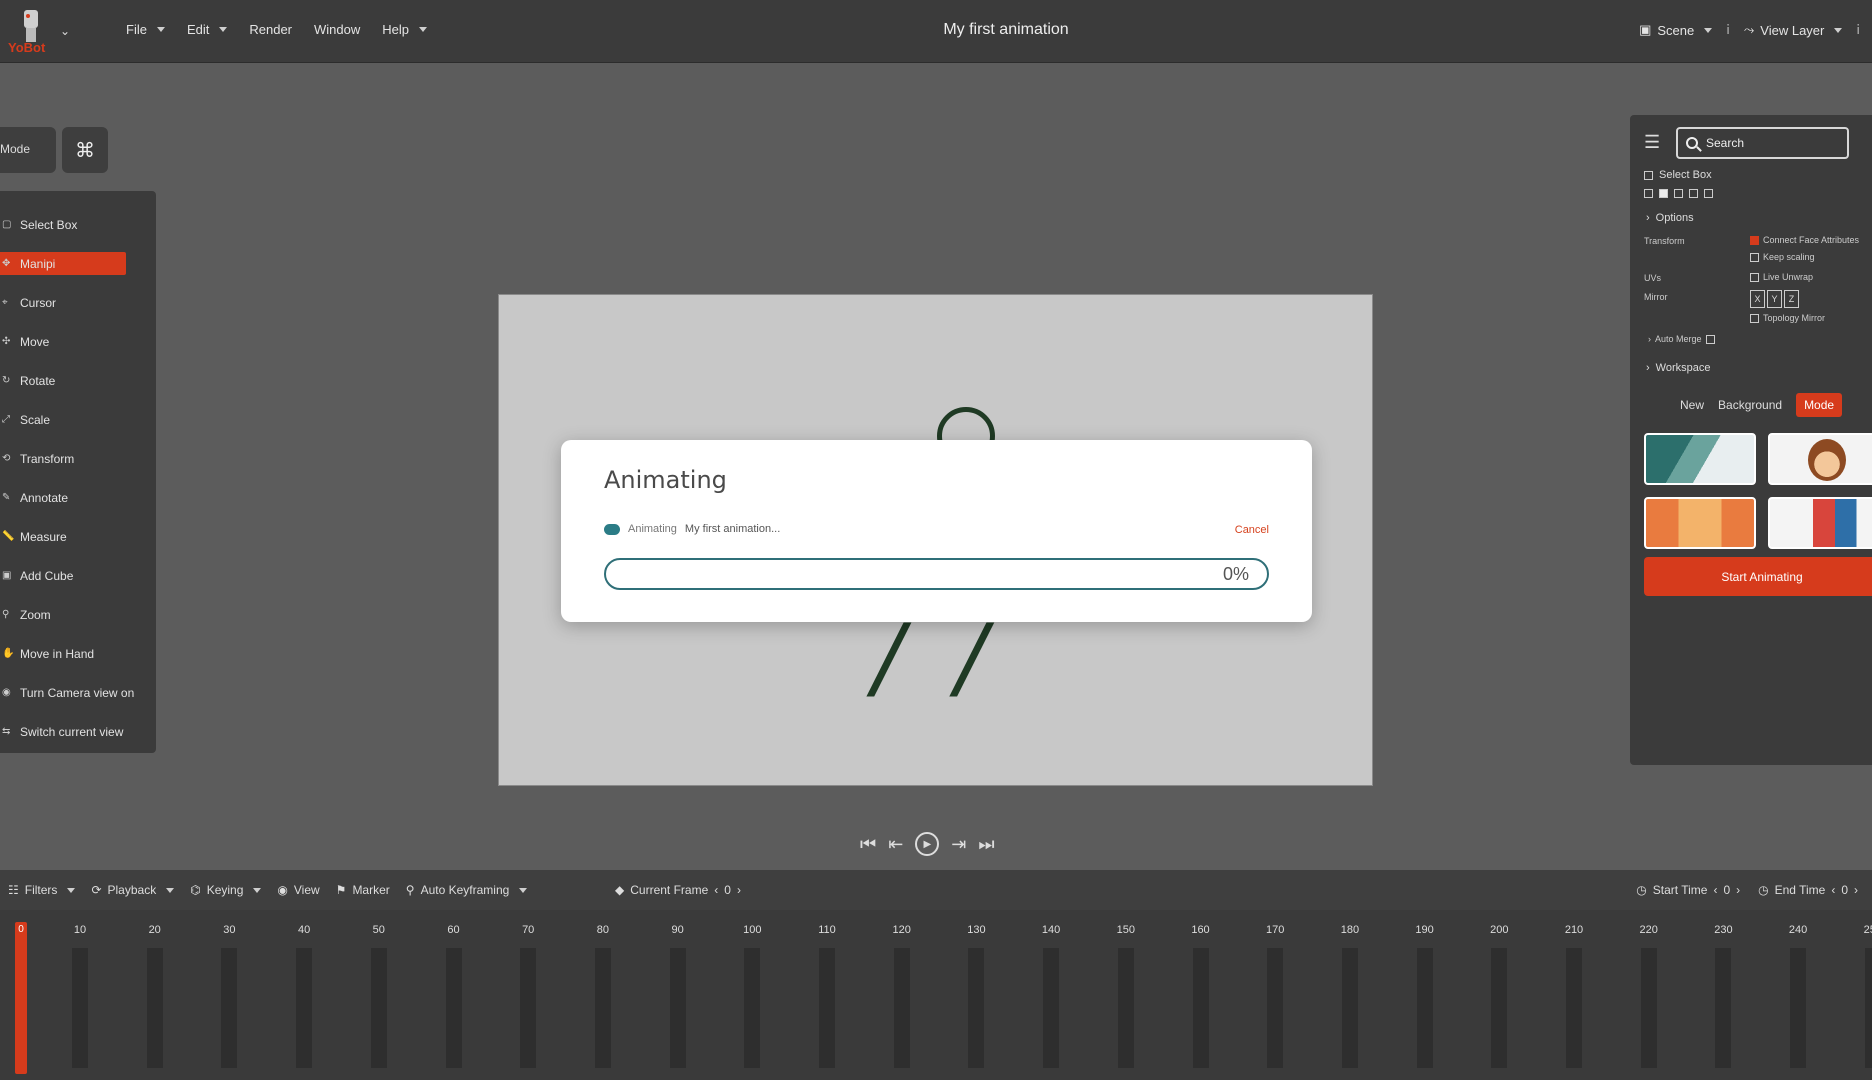 The image size is (1872, 1080). Describe the element at coordinates (78, 380) in the screenshot. I see `tool-rotate: ↻ Rotate` at that location.